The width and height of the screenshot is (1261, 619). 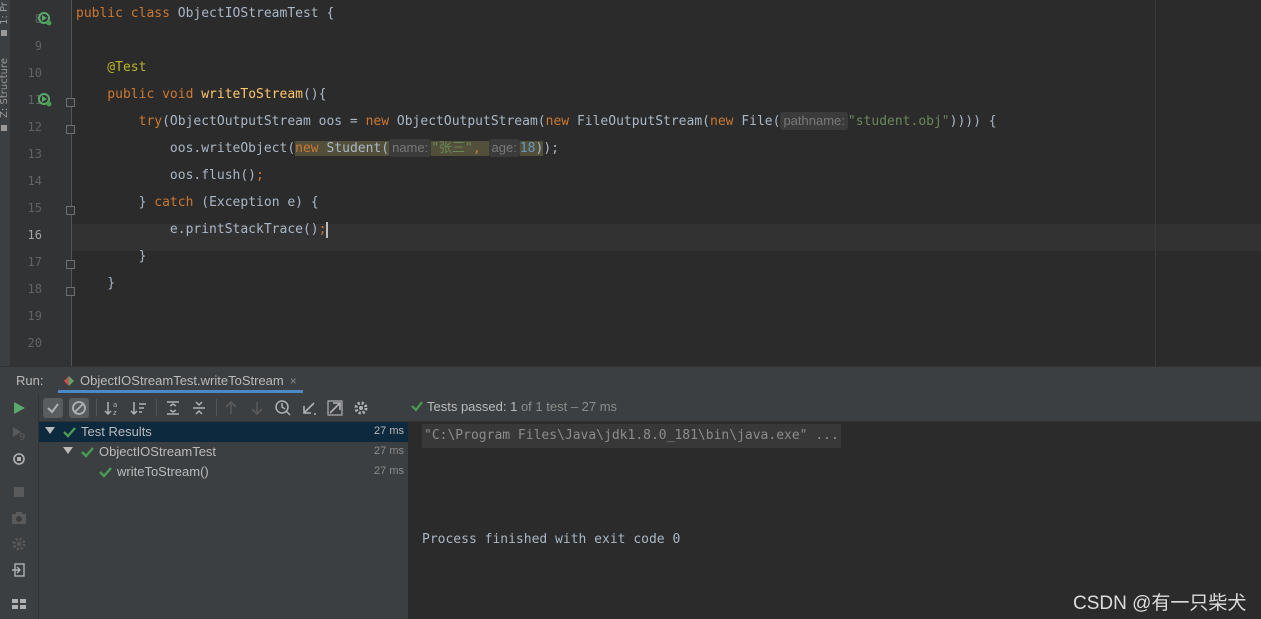 What do you see at coordinates (30, 380) in the screenshot?
I see `run-label: Run:` at bounding box center [30, 380].